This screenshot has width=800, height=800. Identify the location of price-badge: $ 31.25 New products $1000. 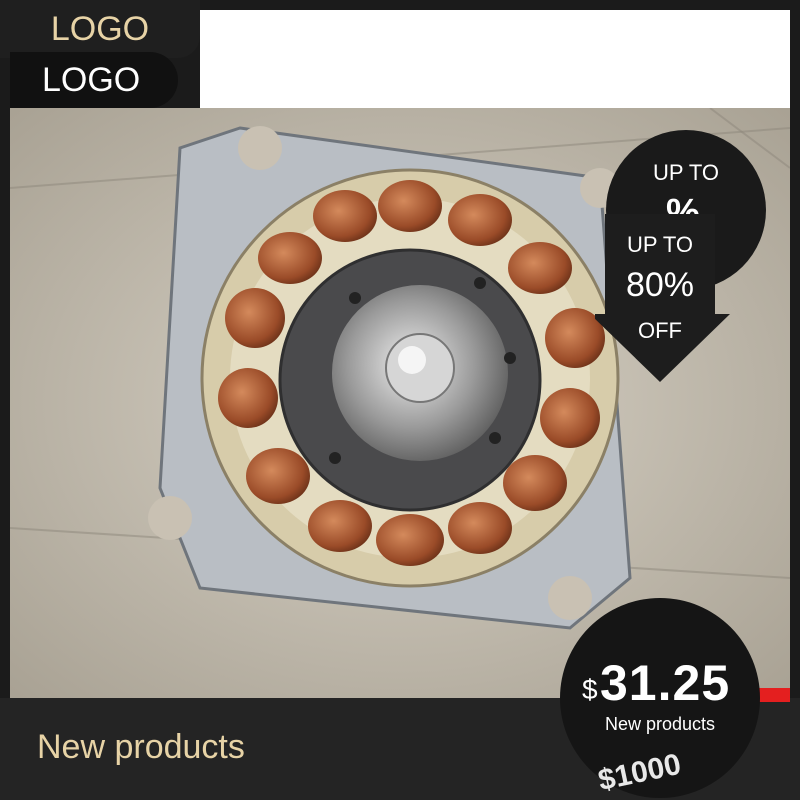
(660, 698).